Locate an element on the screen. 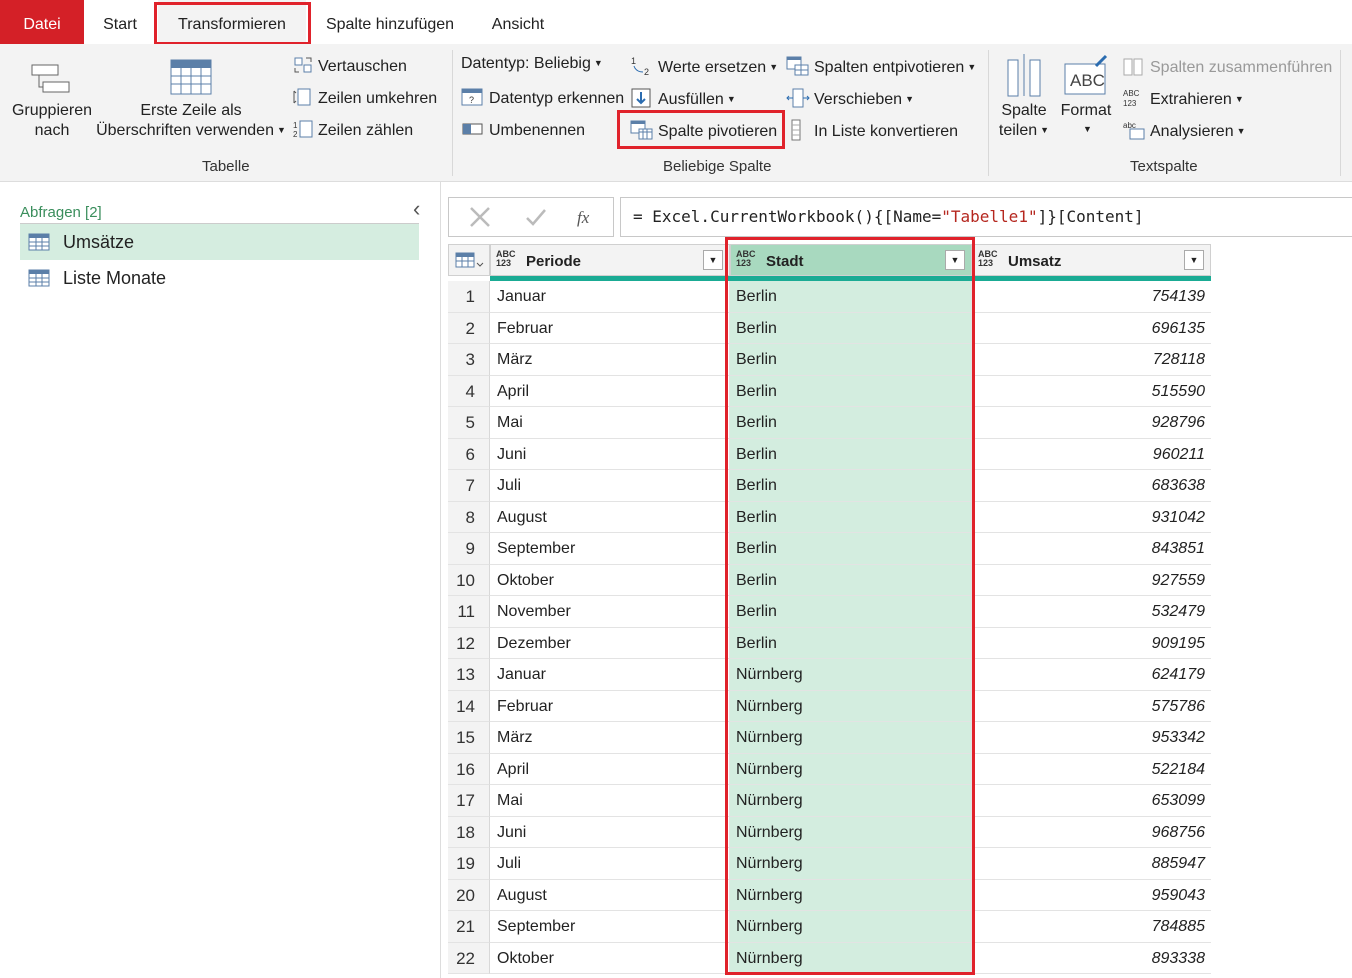  row-index-cell: 5 is located at coordinates (469, 423).